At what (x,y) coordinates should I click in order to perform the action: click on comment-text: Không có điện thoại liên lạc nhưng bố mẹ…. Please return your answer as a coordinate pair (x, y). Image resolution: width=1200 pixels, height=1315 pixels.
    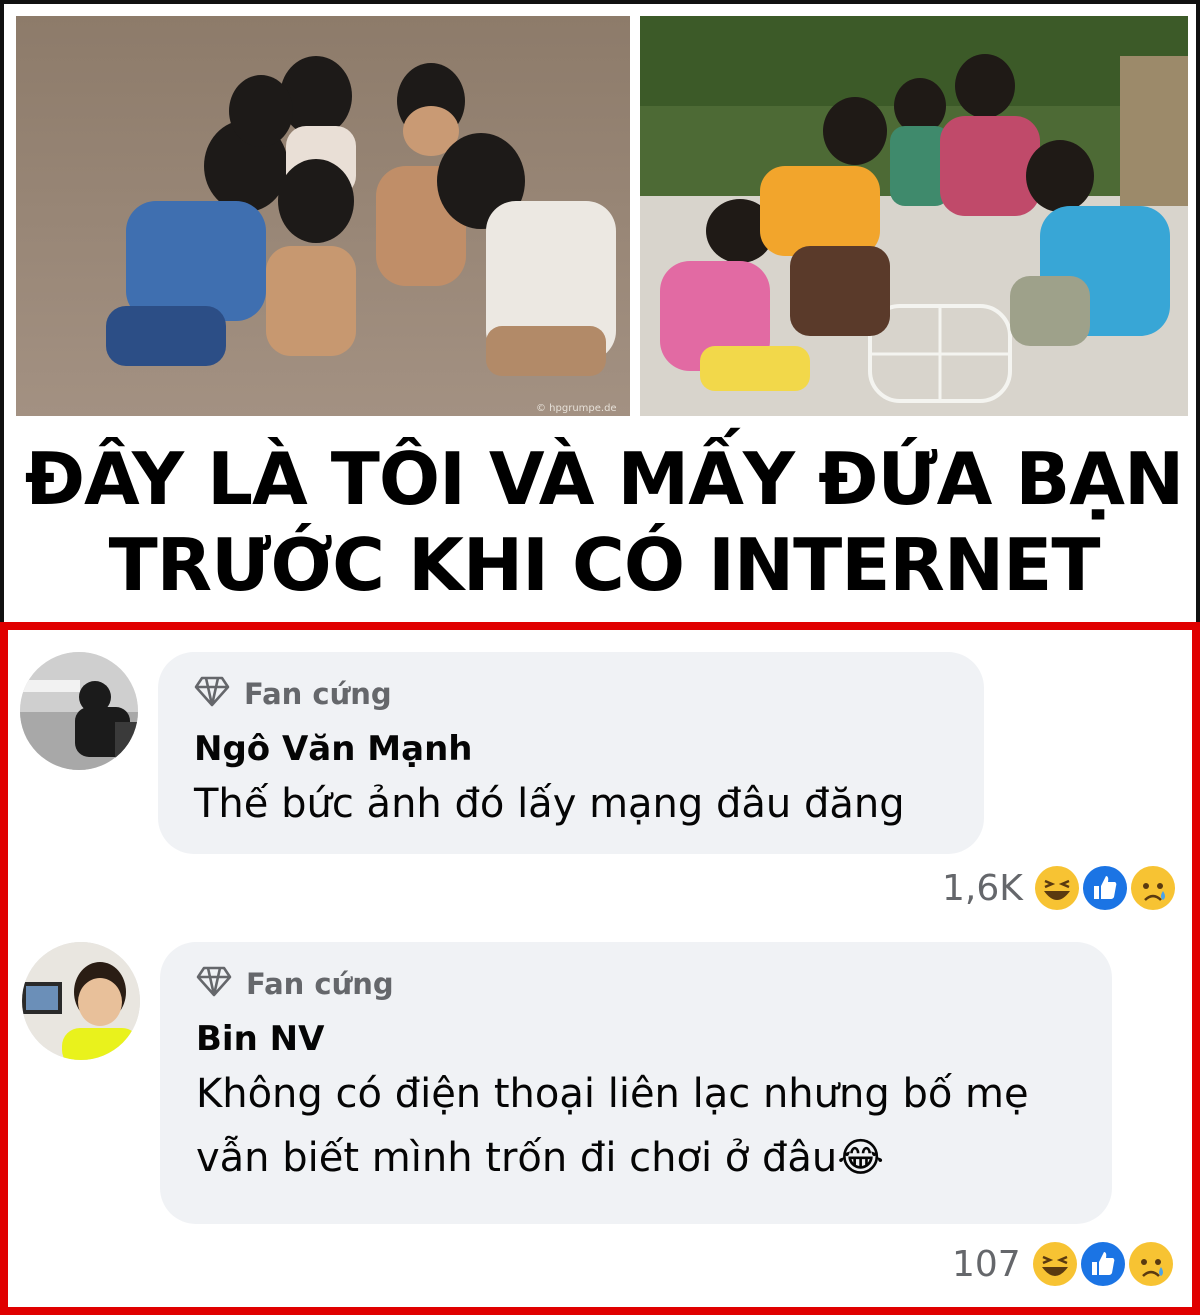
    Looking at the image, I should click on (636, 1126).